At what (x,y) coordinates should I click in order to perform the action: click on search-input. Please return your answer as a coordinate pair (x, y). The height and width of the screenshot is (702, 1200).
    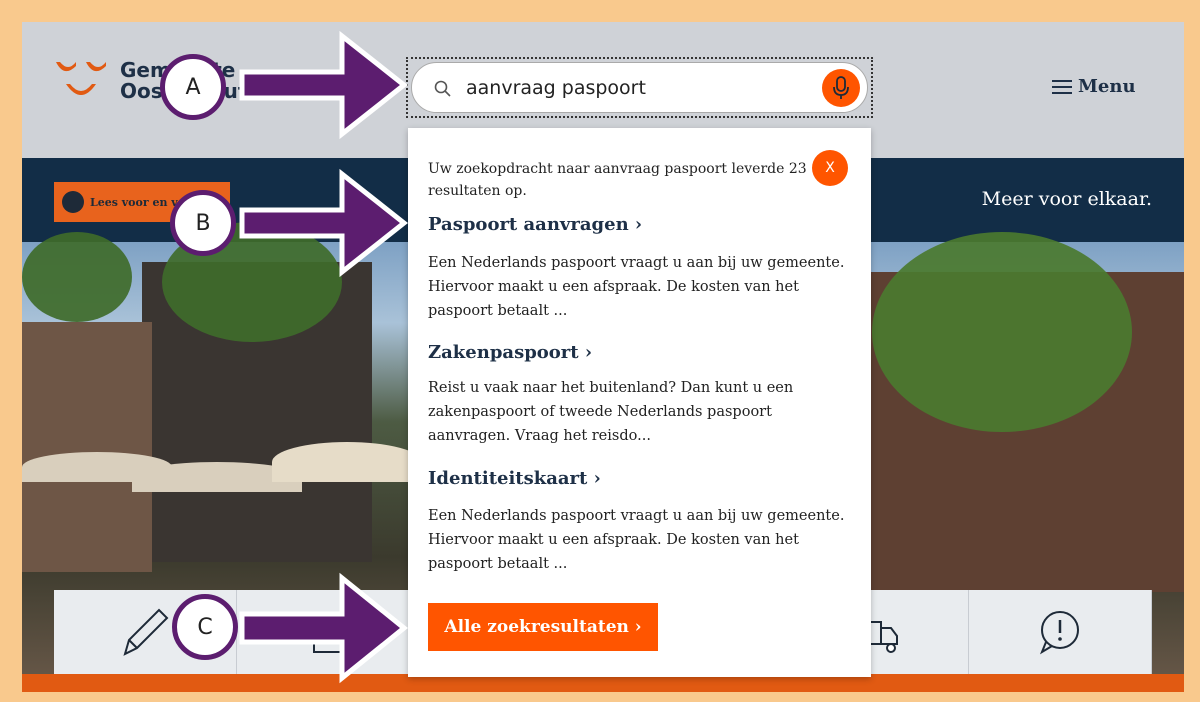
    Looking at the image, I should click on (636, 88).